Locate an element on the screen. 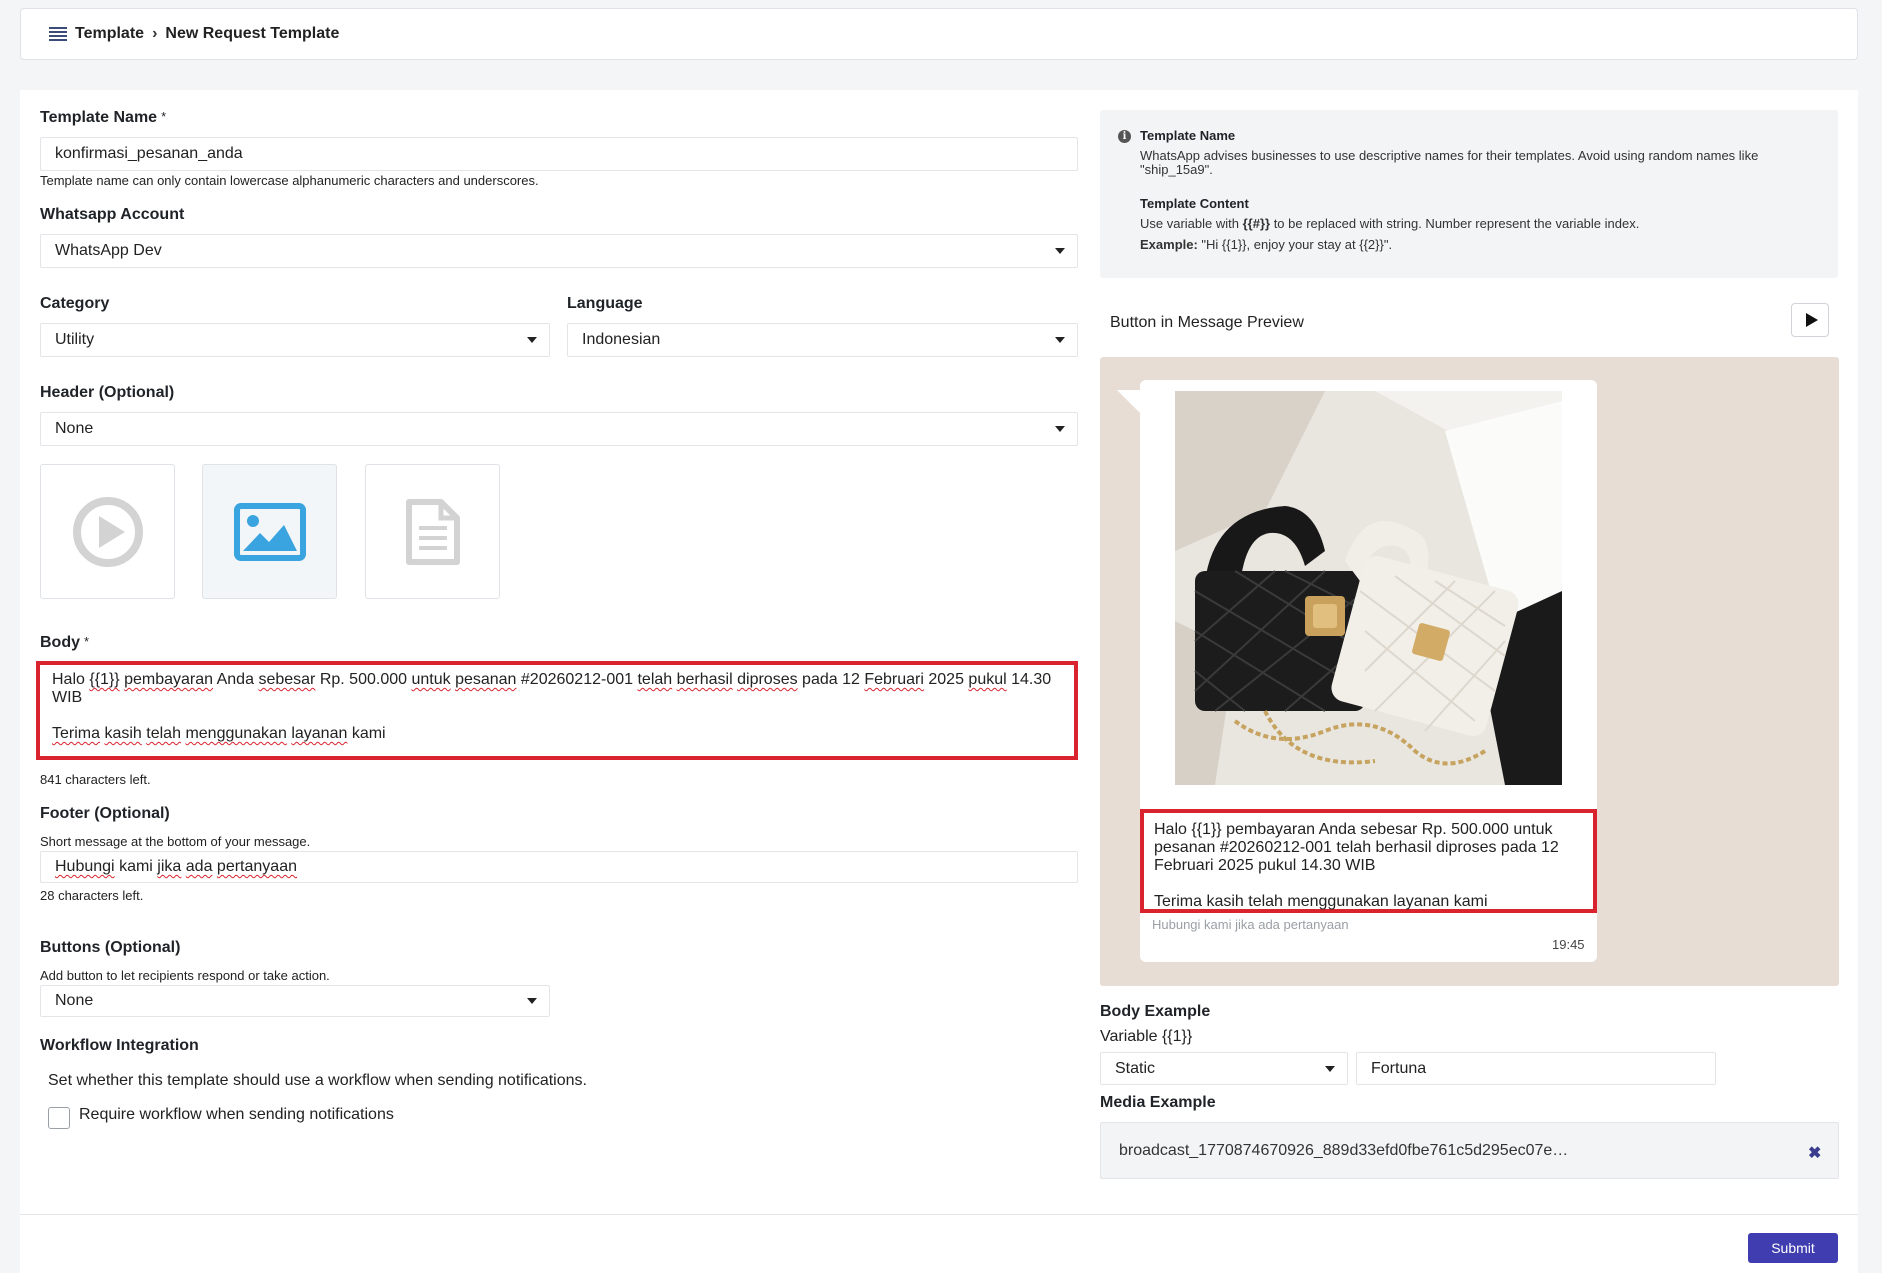 This screenshot has height=1273, width=1882. variable-type-value: Static is located at coordinates (1135, 1068).